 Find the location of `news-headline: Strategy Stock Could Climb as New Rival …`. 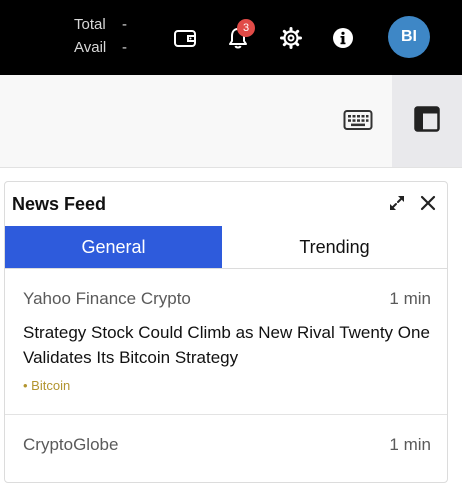

news-headline: Strategy Stock Could Climb as New Rival … is located at coordinates (228, 345).